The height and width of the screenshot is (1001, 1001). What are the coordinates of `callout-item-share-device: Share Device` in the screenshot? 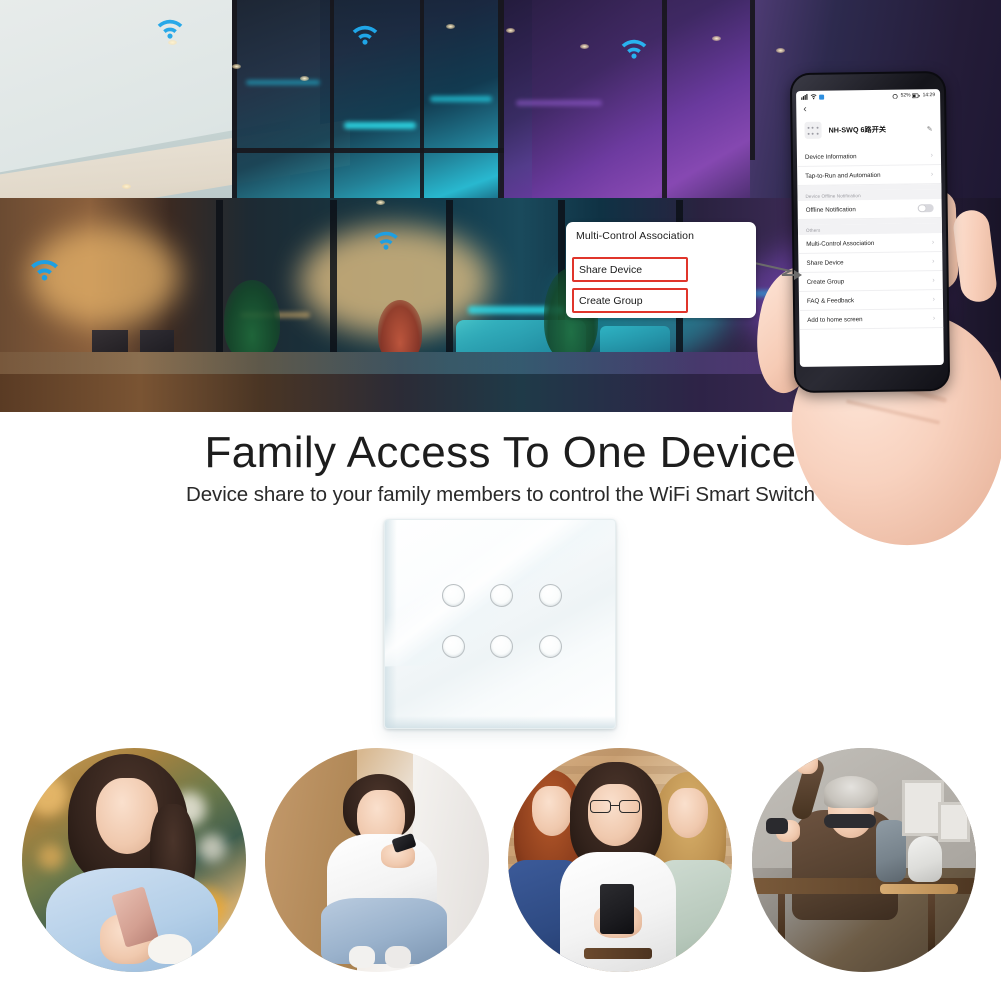 It's located at (630, 269).